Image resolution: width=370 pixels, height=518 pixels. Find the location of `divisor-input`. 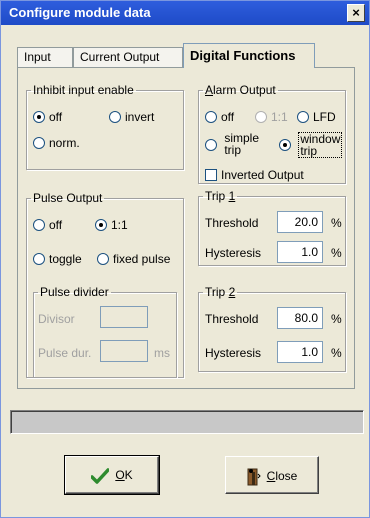

divisor-input is located at coordinates (124, 317).